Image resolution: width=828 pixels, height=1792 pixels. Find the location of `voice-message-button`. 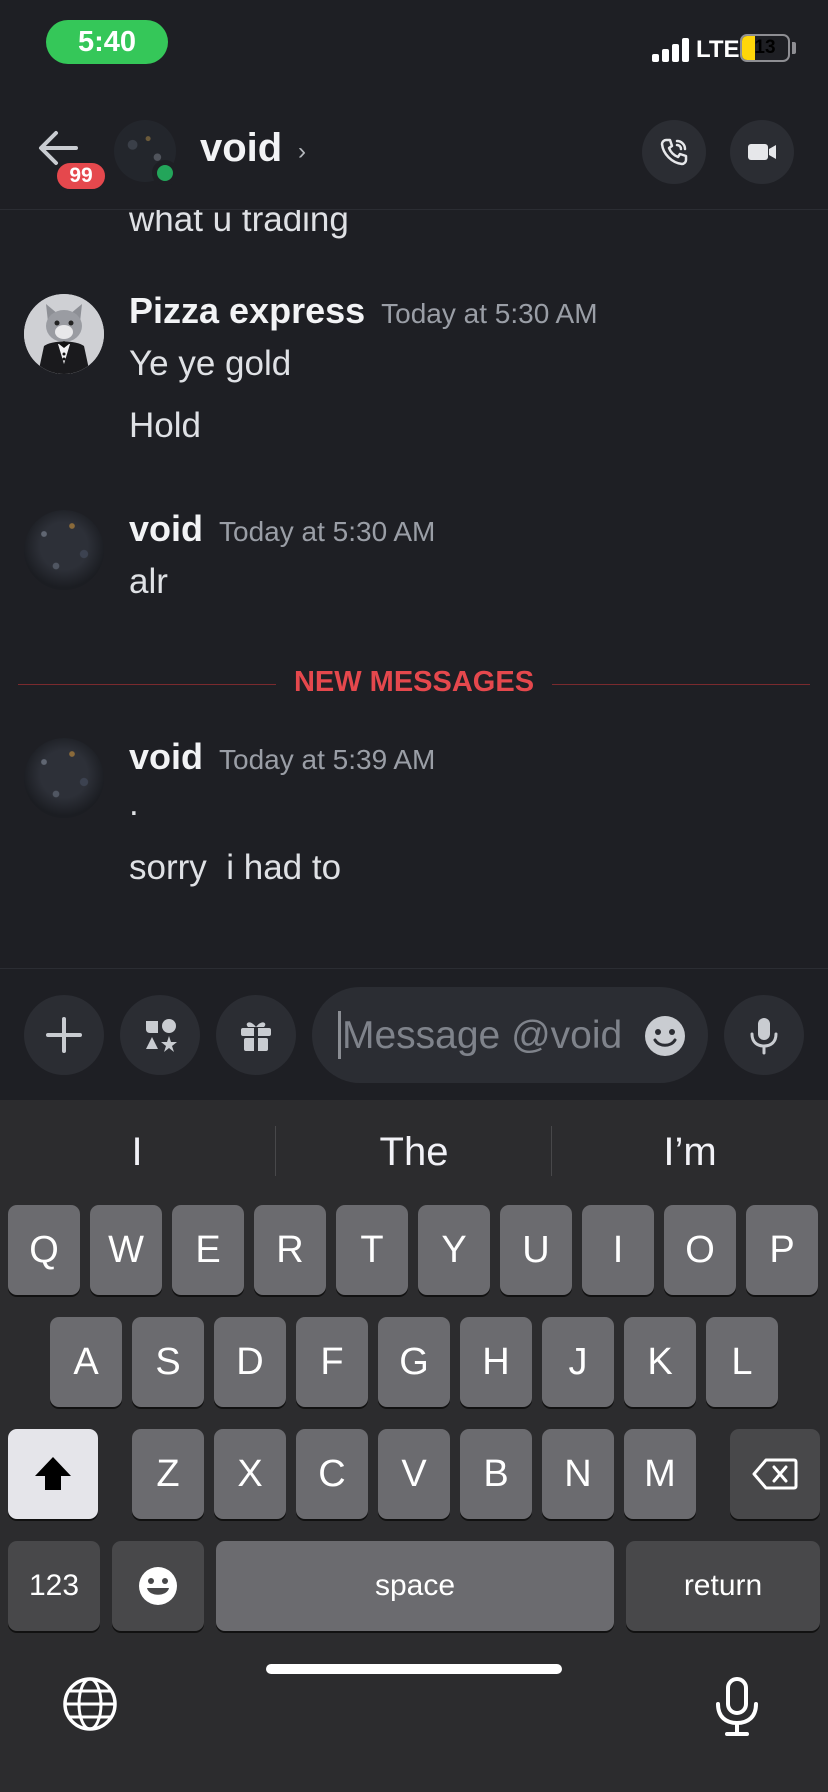

voice-message-button is located at coordinates (764, 1035).